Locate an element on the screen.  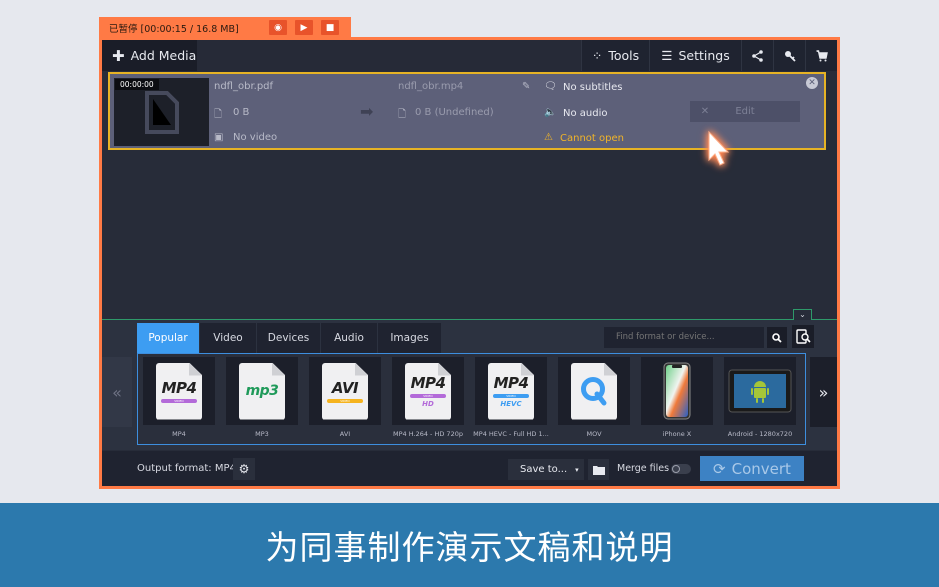
refresh-icon: ⟳ is located at coordinates (719, 468).